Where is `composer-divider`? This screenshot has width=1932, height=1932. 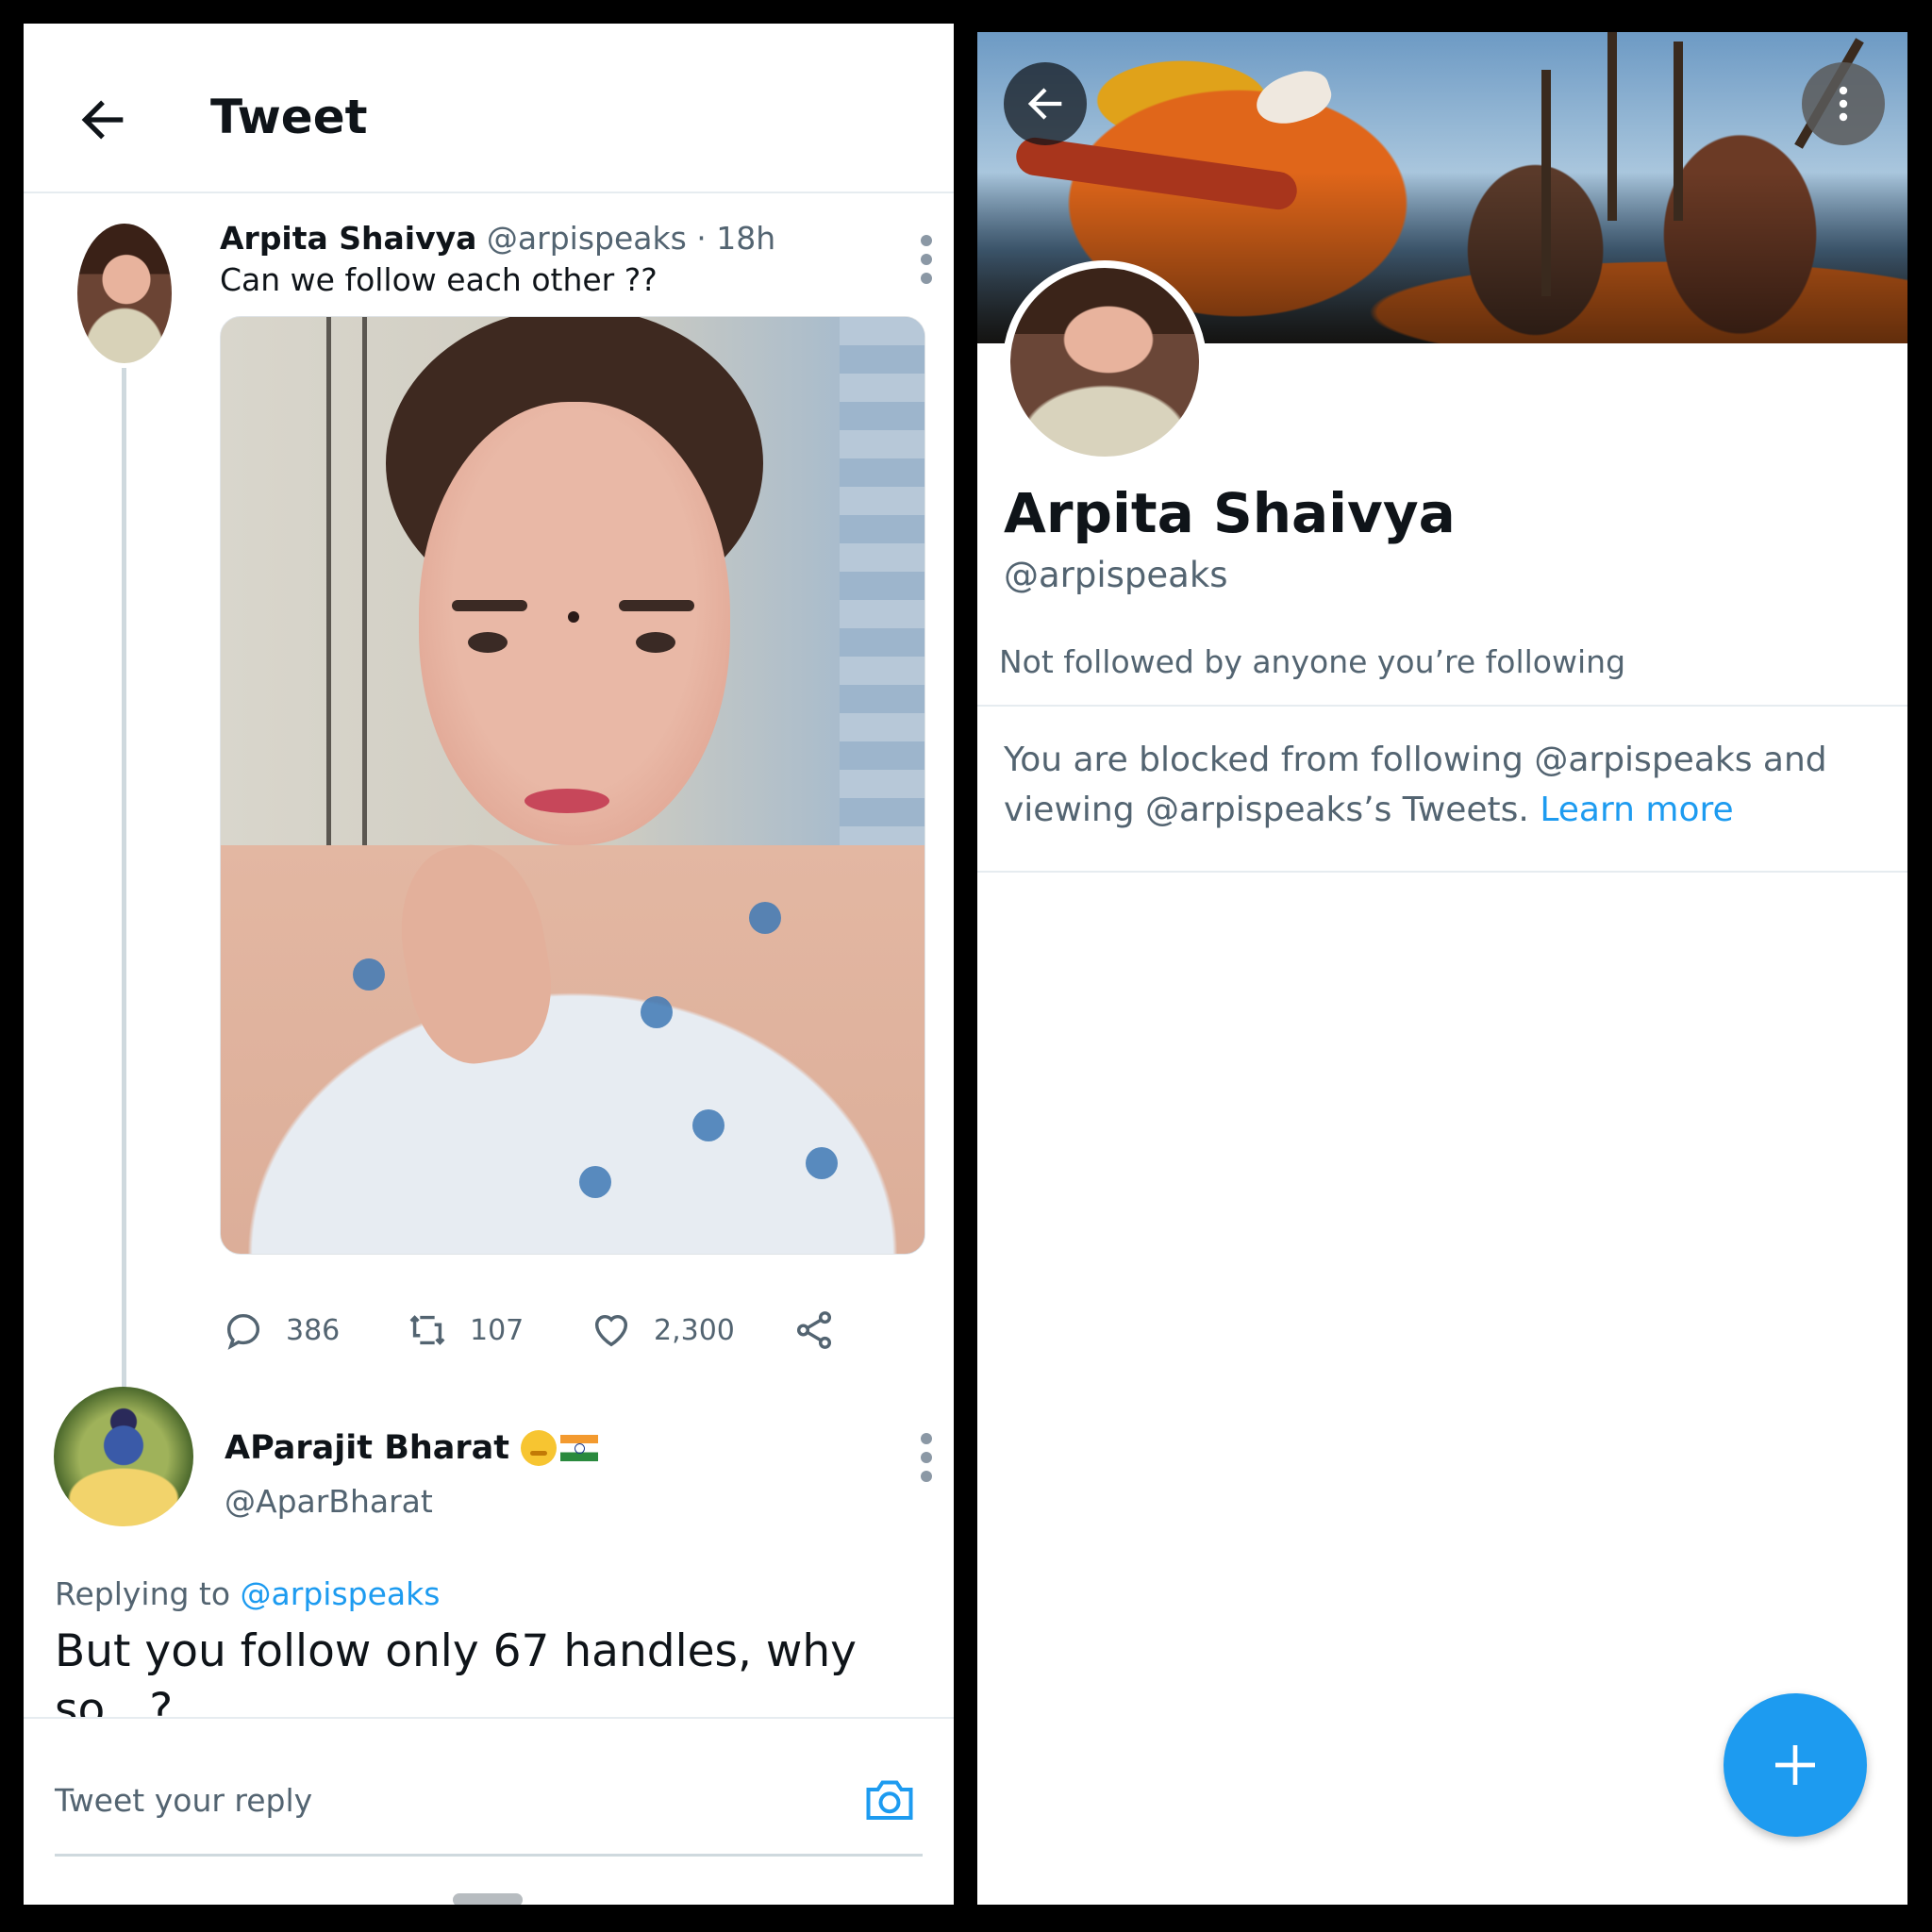 composer-divider is located at coordinates (489, 1856).